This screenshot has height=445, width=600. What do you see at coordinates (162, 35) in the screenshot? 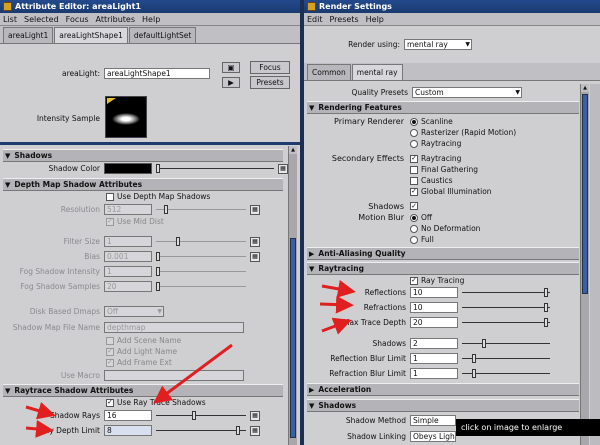
I see `tab-defaultlightset: defaultLightSet` at bounding box center [162, 35].